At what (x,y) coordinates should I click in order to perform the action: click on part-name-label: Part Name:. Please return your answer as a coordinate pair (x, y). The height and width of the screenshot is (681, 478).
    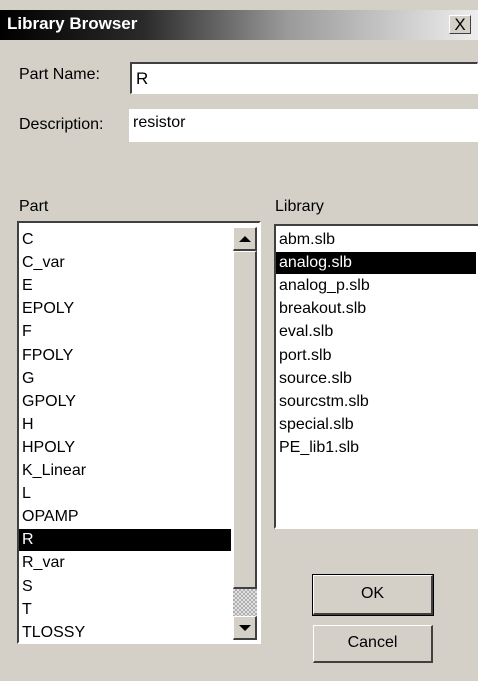
    Looking at the image, I should click on (59, 74).